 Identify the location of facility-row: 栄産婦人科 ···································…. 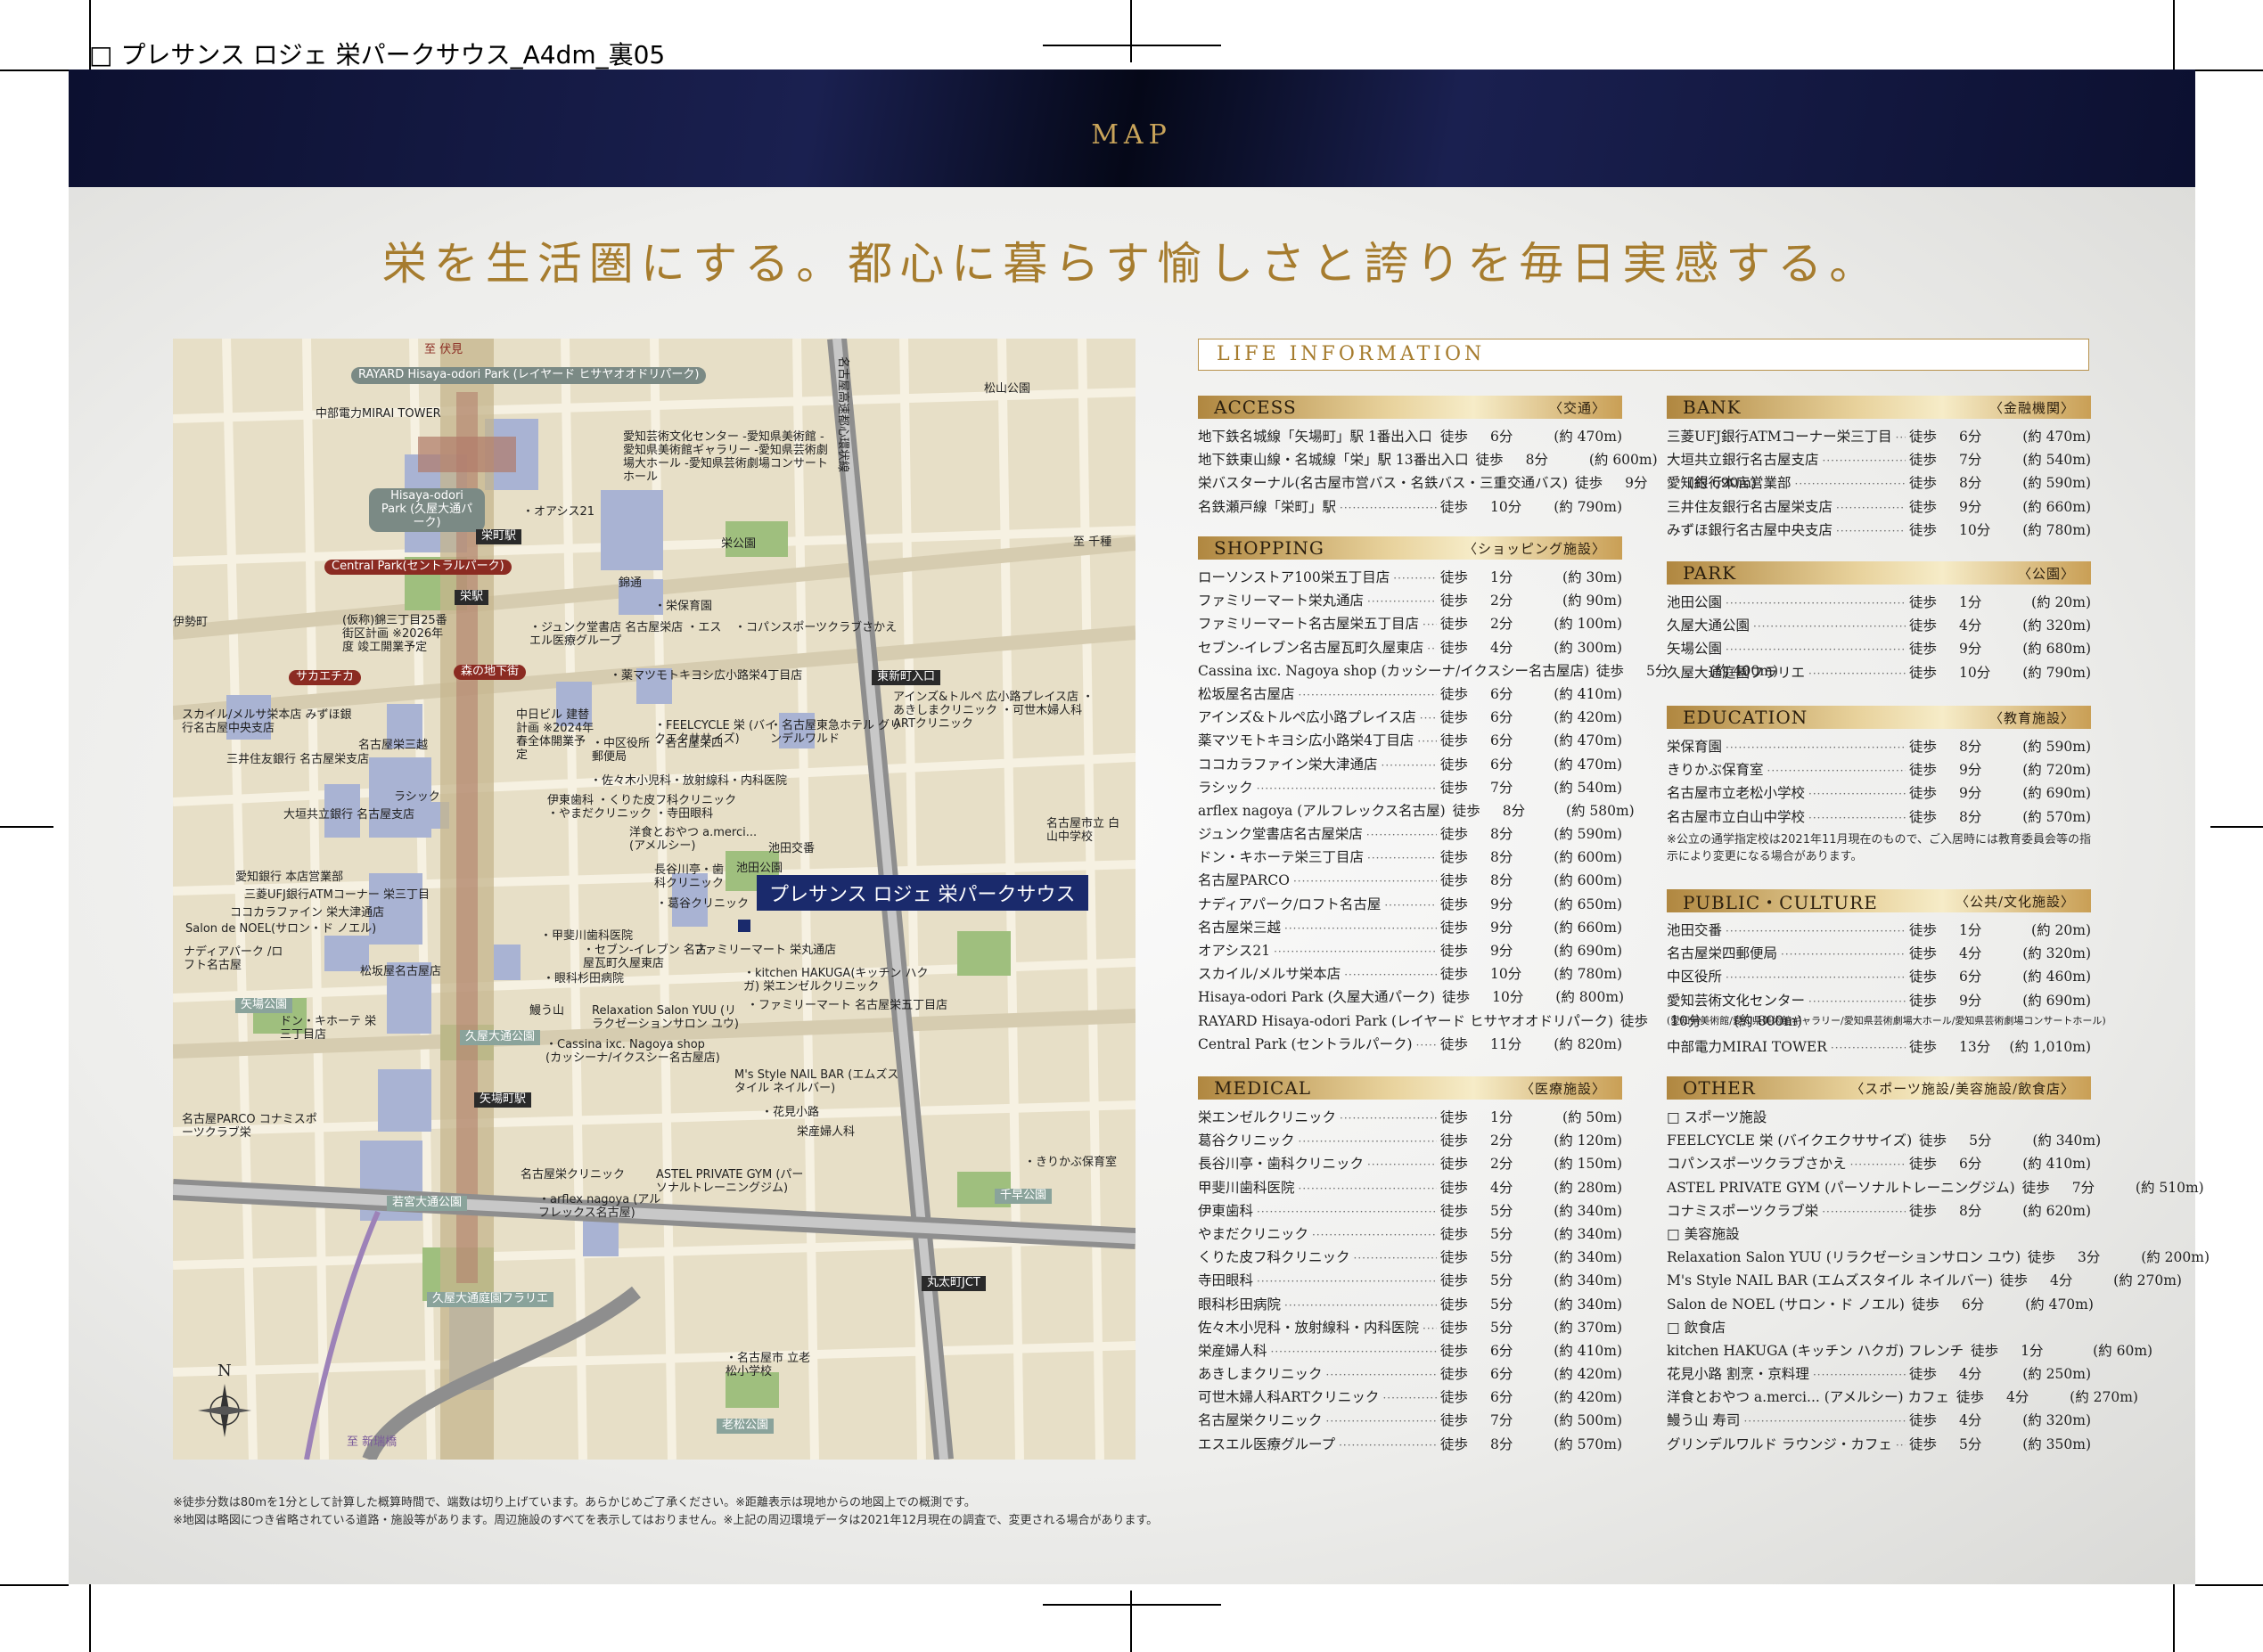
(1410, 1352).